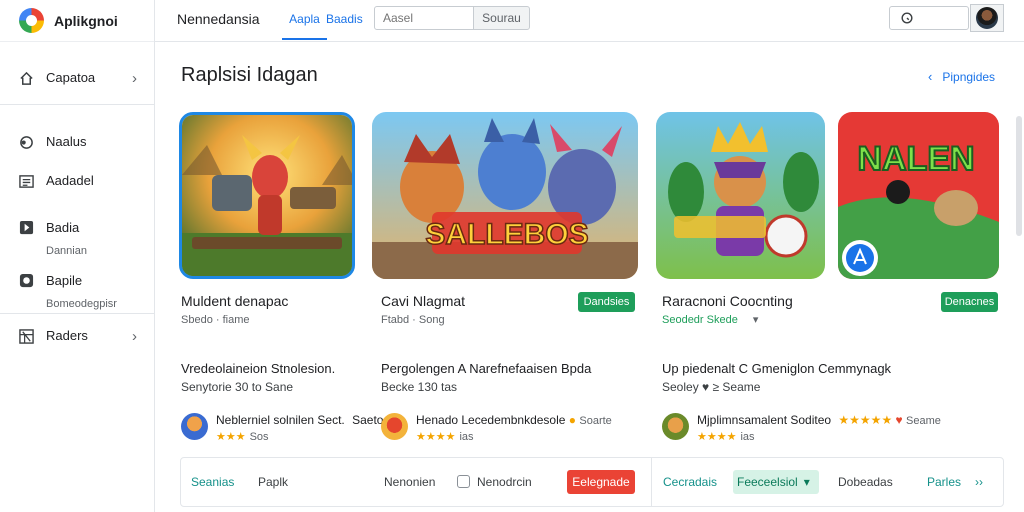 This screenshot has height=512, width=1024. I want to click on page-nav-link: ‹ Pipngides, so click(961, 76).